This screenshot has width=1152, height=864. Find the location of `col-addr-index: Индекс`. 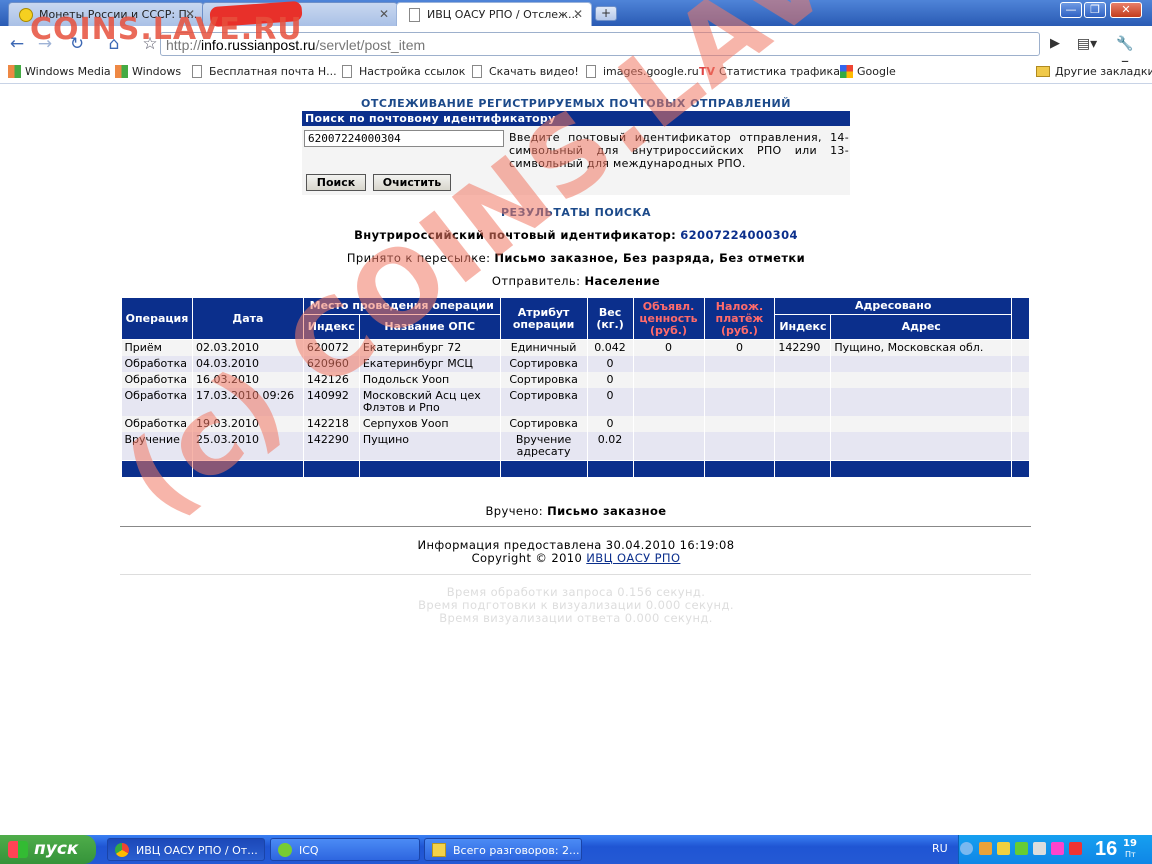

col-addr-index: Индекс is located at coordinates (803, 327).